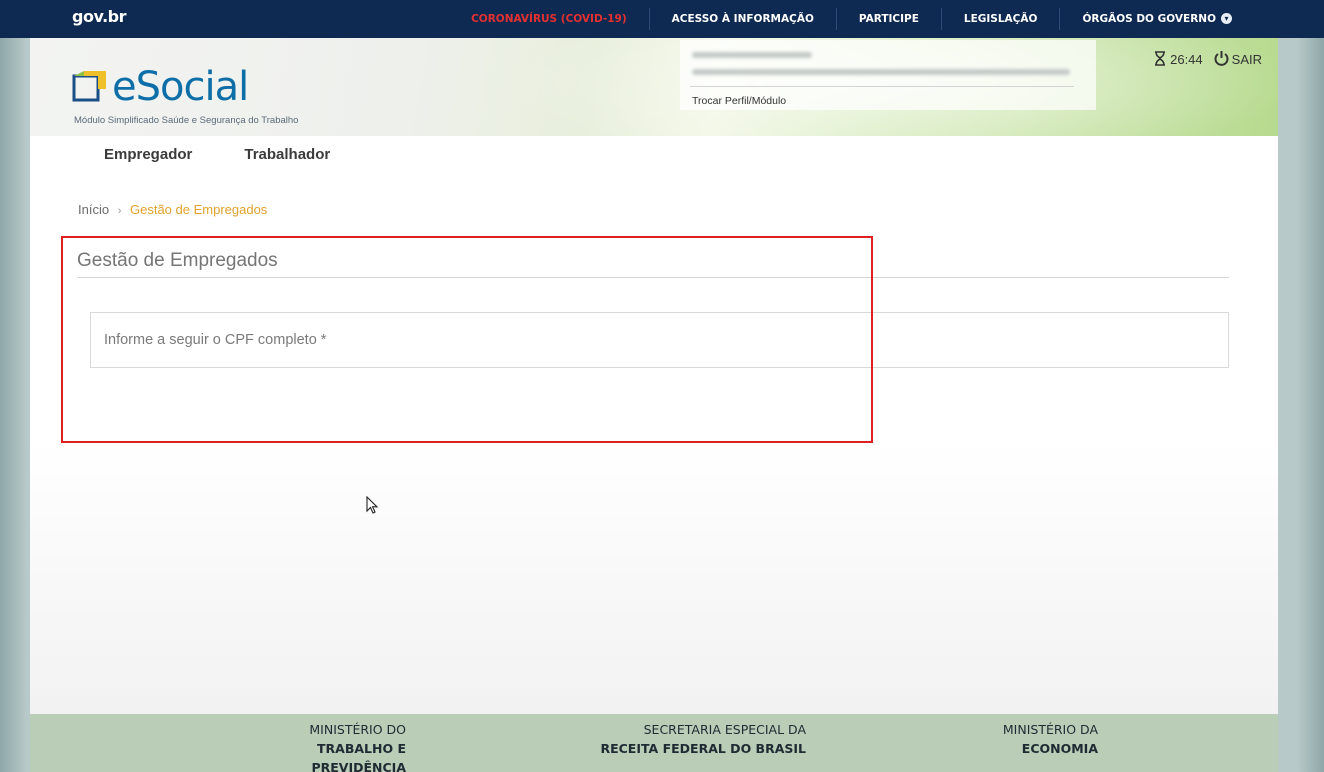  I want to click on esocial-logo: eSocial, so click(160, 85).